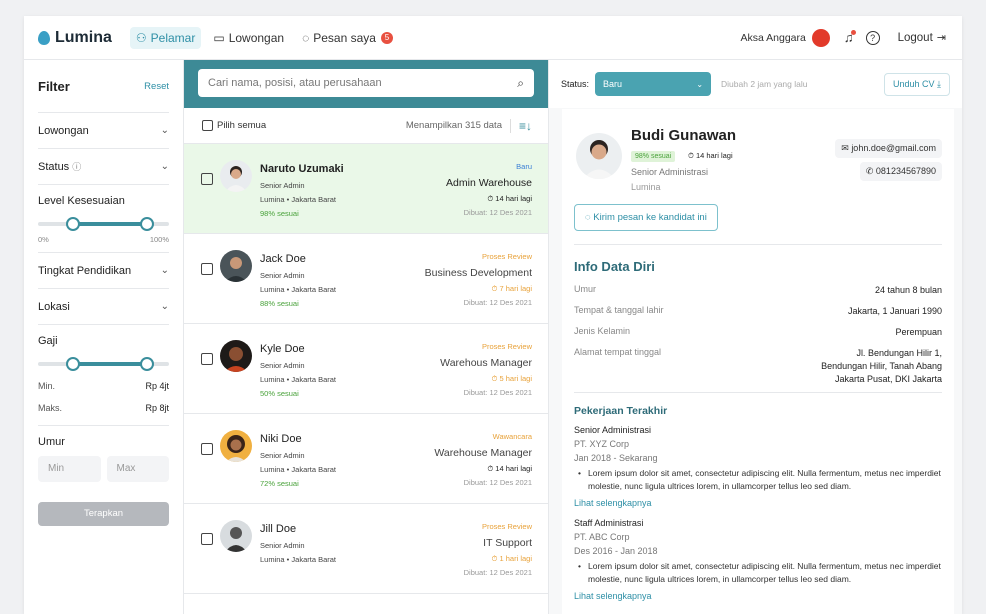 Image resolution: width=986 pixels, height=614 pixels. What do you see at coordinates (279, 213) in the screenshot?
I see `candidate-fit: 98% sesuai` at bounding box center [279, 213].